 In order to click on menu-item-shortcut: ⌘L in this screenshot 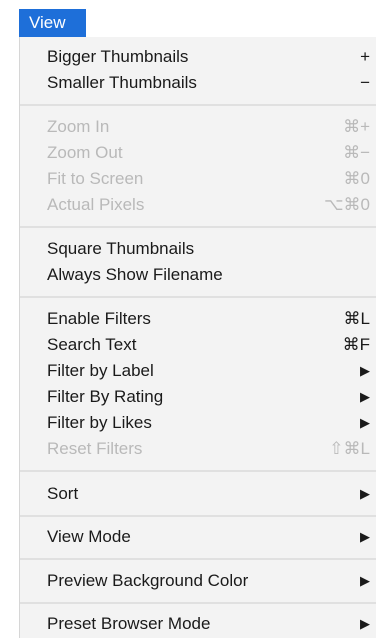, I will do `click(356, 318)`.